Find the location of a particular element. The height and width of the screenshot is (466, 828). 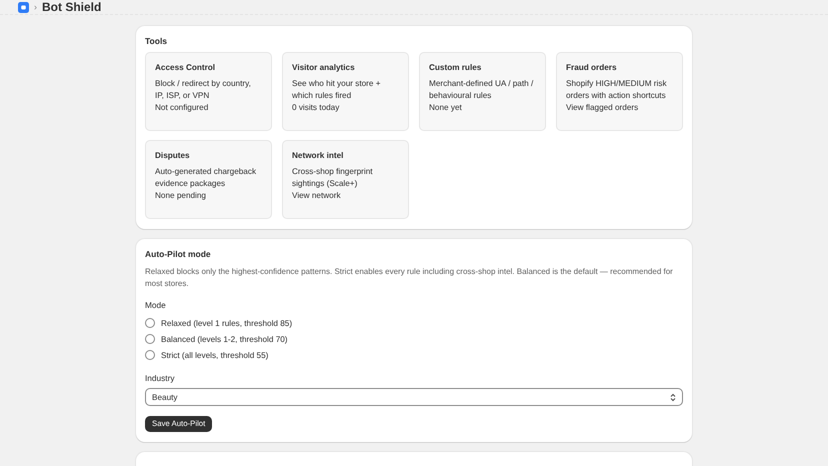

radio-label: Balanced (levels 1-2, threshold 70) is located at coordinates (224, 339).